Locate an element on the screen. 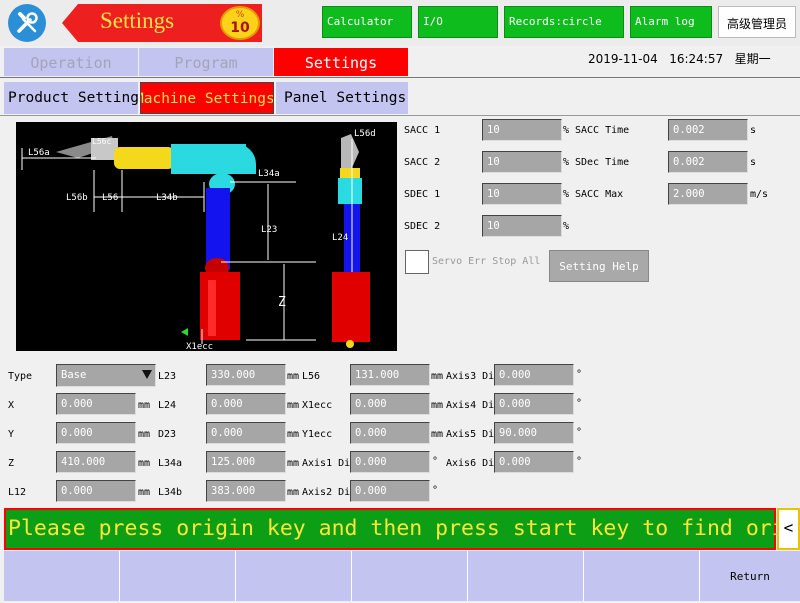 The image size is (800, 603). axis1-dir-field: 0.000 is located at coordinates (390, 462).